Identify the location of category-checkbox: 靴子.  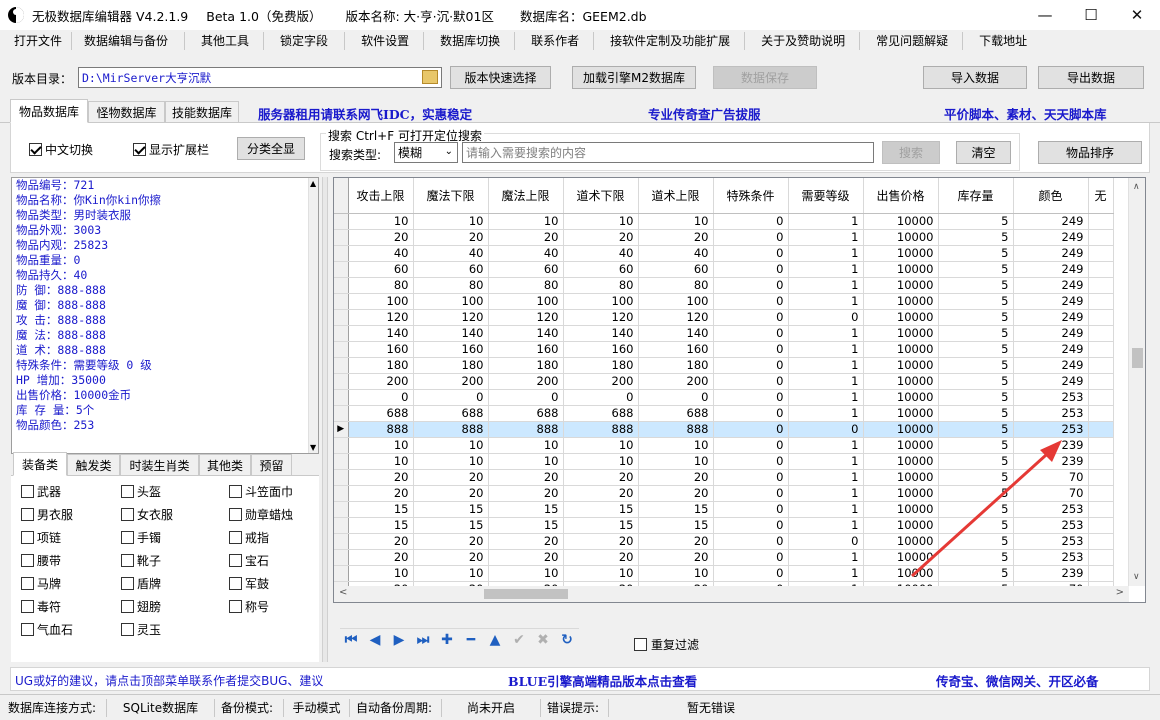
(141, 560).